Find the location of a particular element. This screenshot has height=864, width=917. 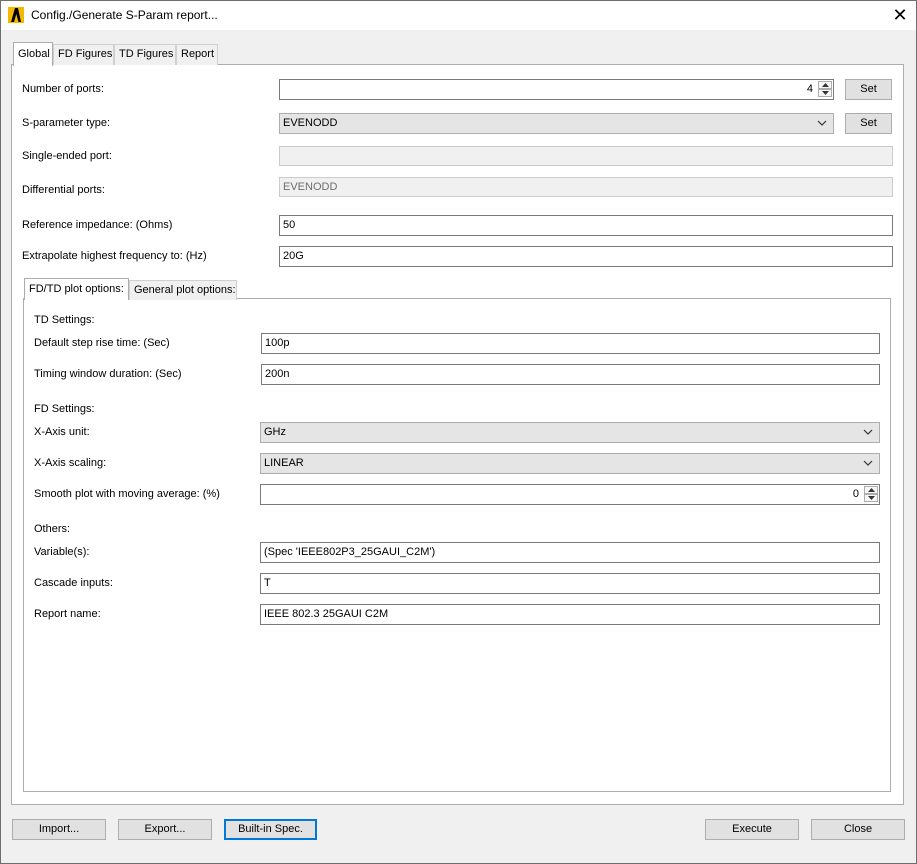

num-ports-value: 4 is located at coordinates (809, 89).